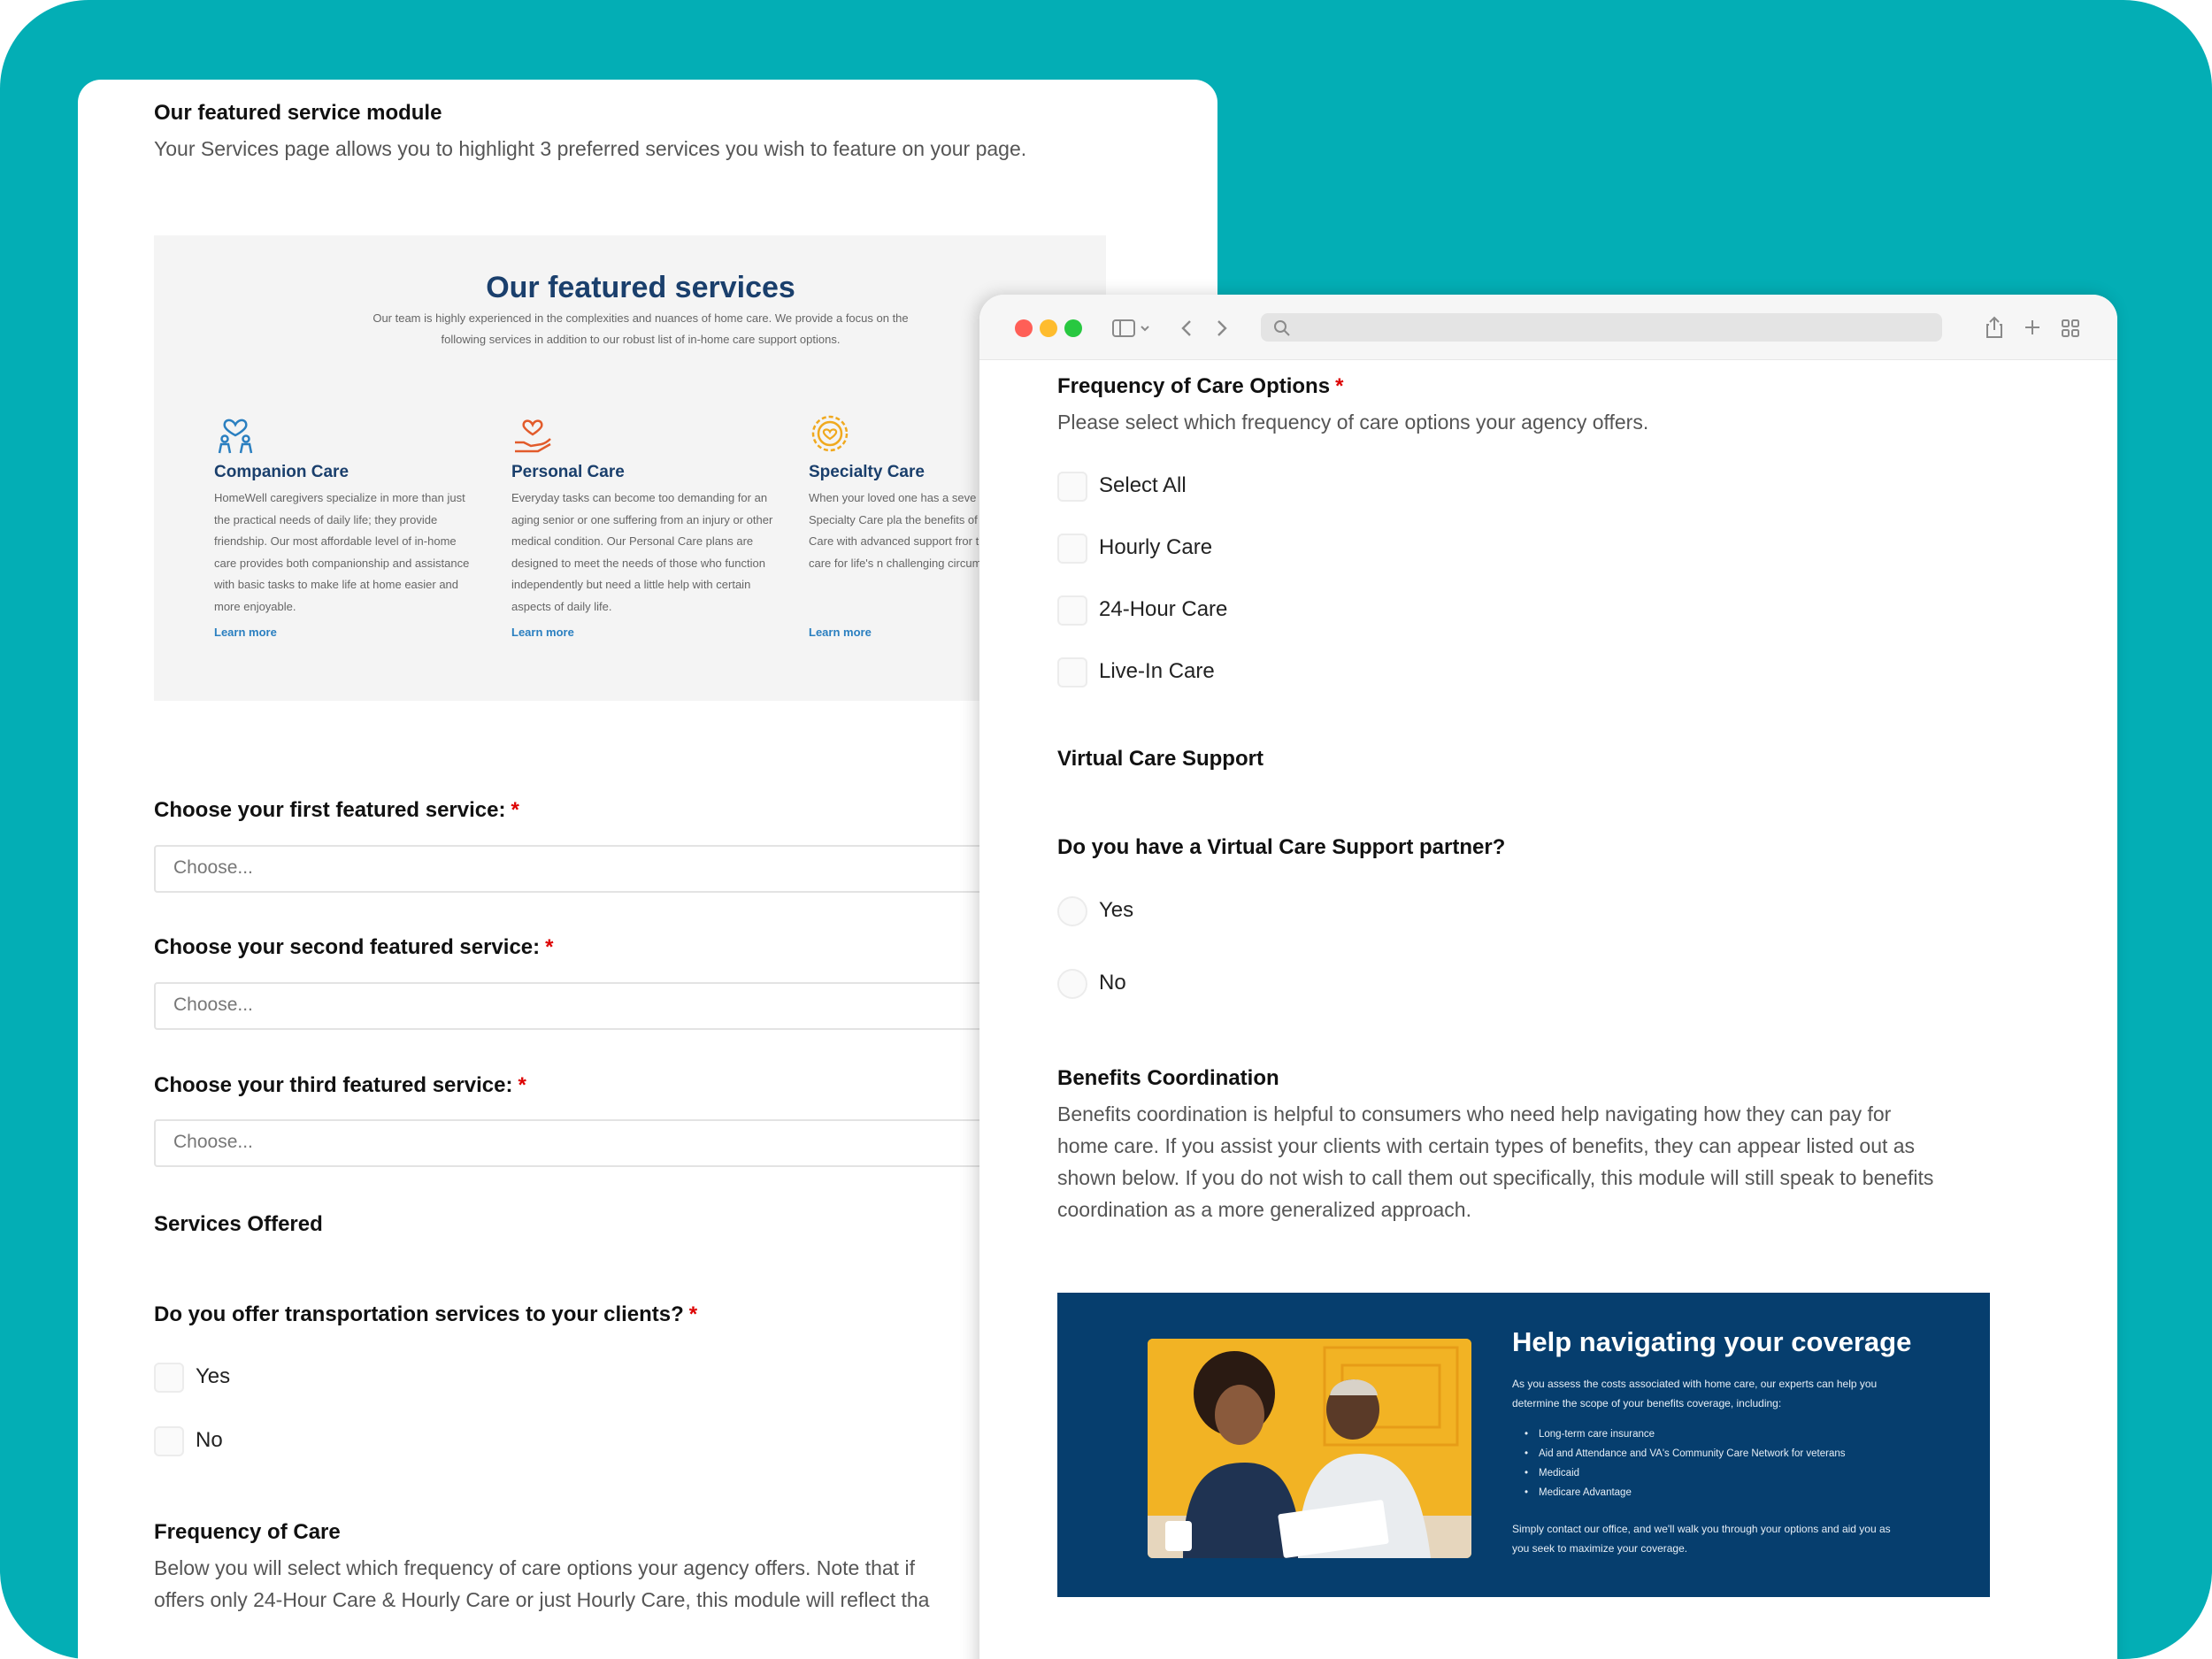  I want to click on new-tab-icon, so click(2033, 328).